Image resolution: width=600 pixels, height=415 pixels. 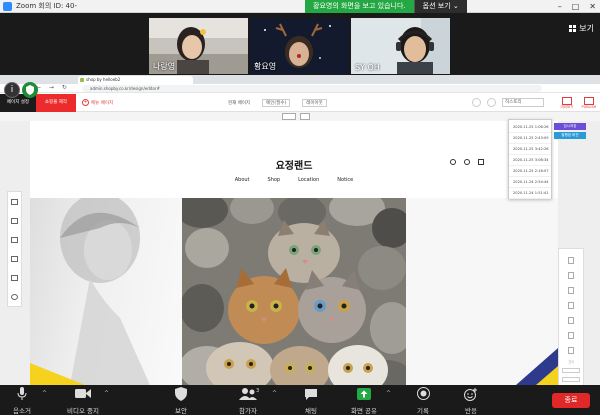 I want to click on desktop-view-icon, so click(x=289, y=116).